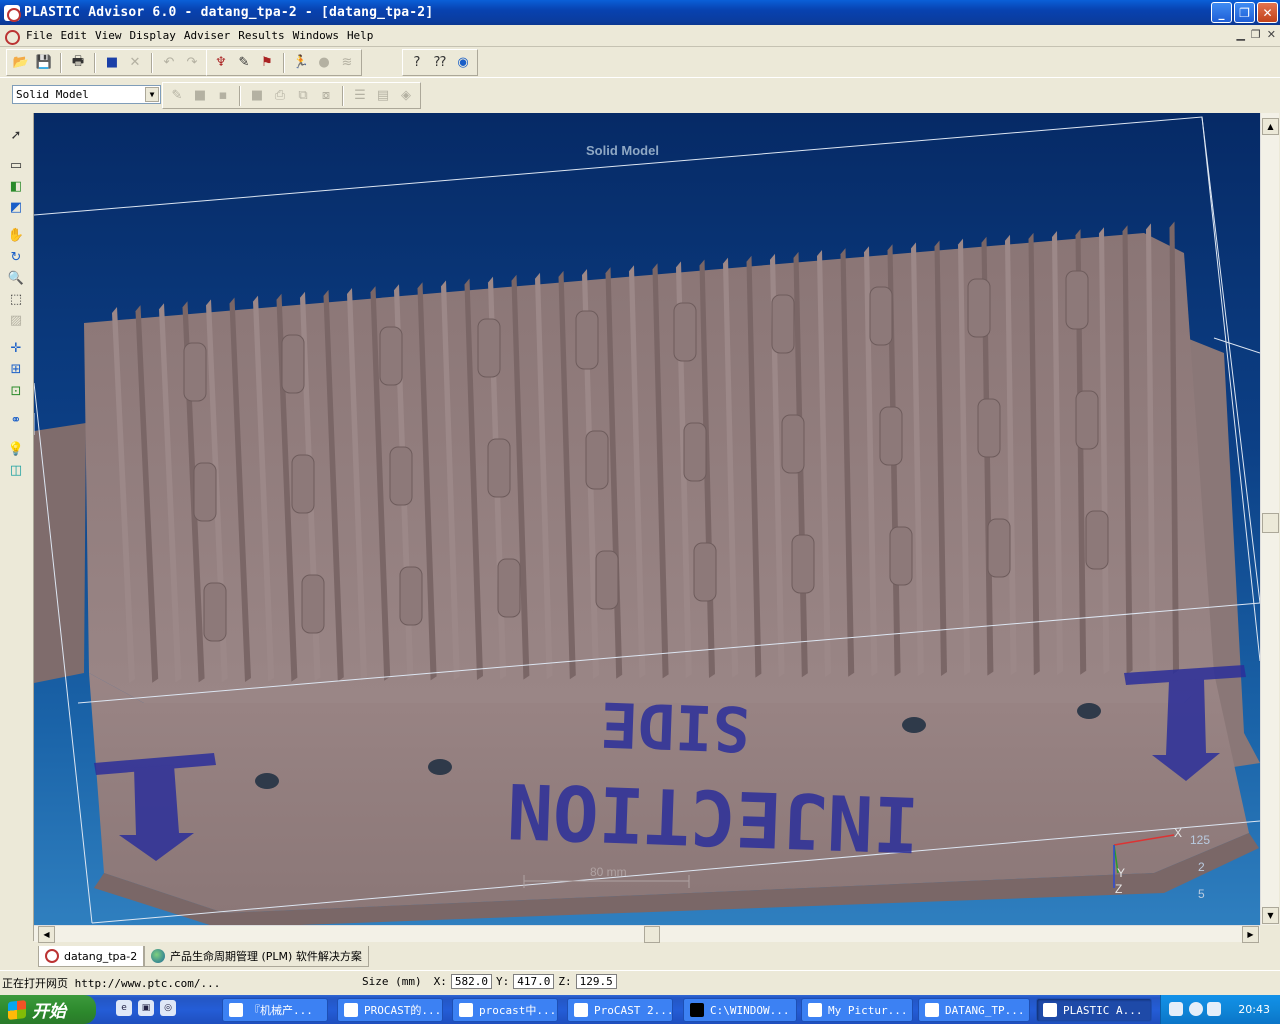 The width and height of the screenshot is (1280, 1024). Describe the element at coordinates (77, 35) in the screenshot. I see `menu-edit: Edit` at that location.